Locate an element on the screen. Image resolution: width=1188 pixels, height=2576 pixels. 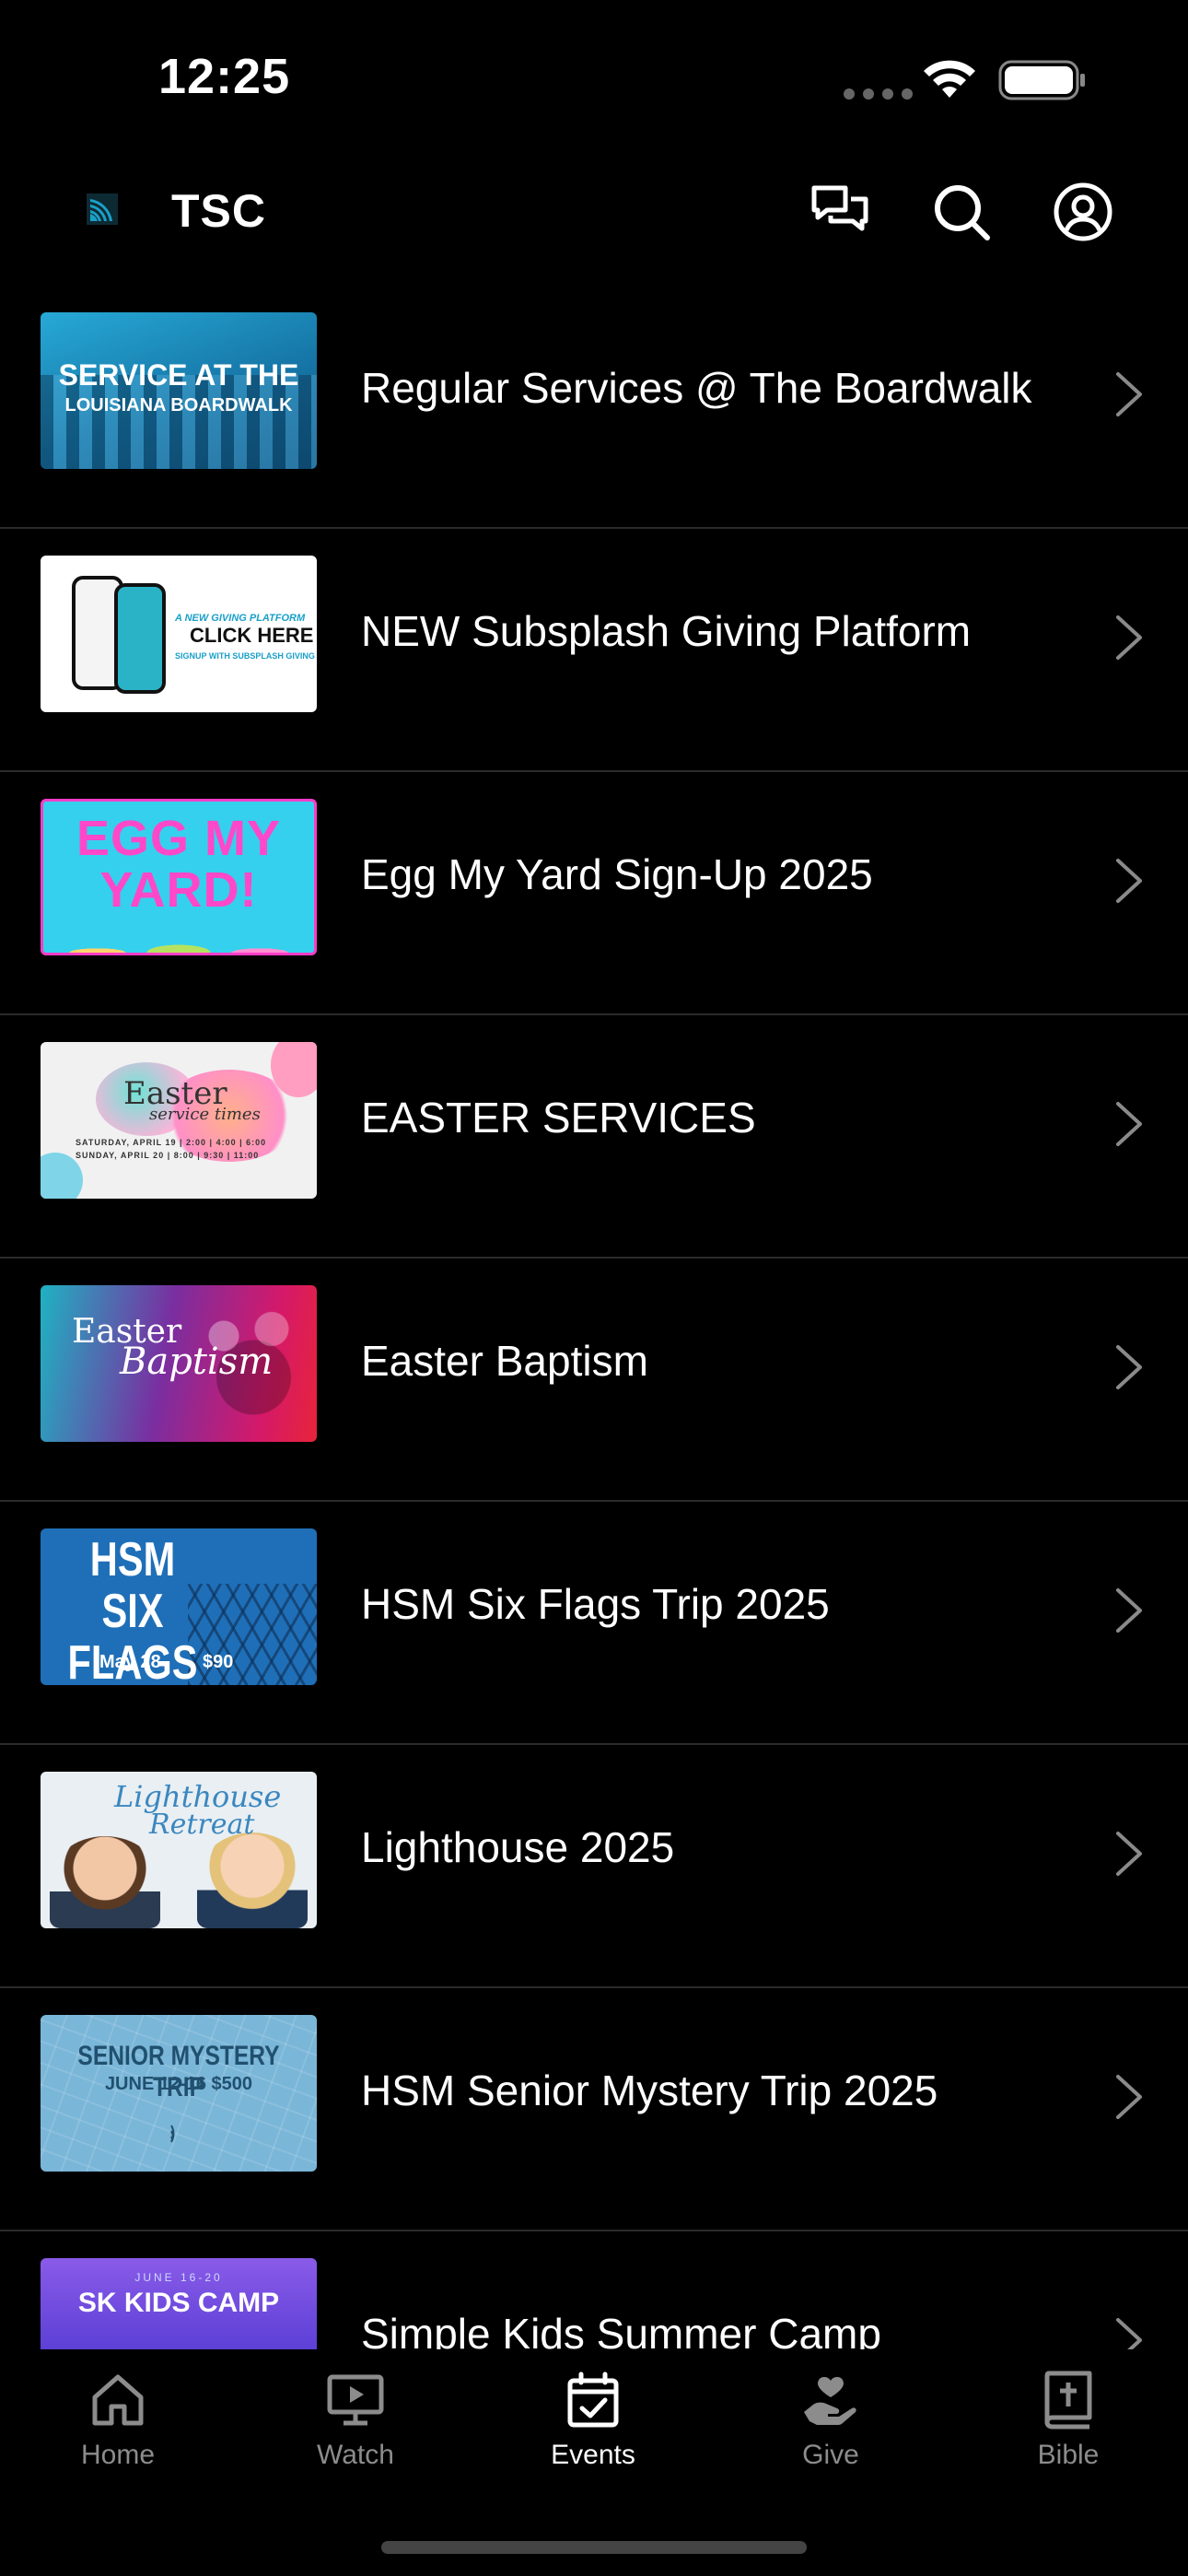
status-bar: 12:25 is located at coordinates (594, 78).